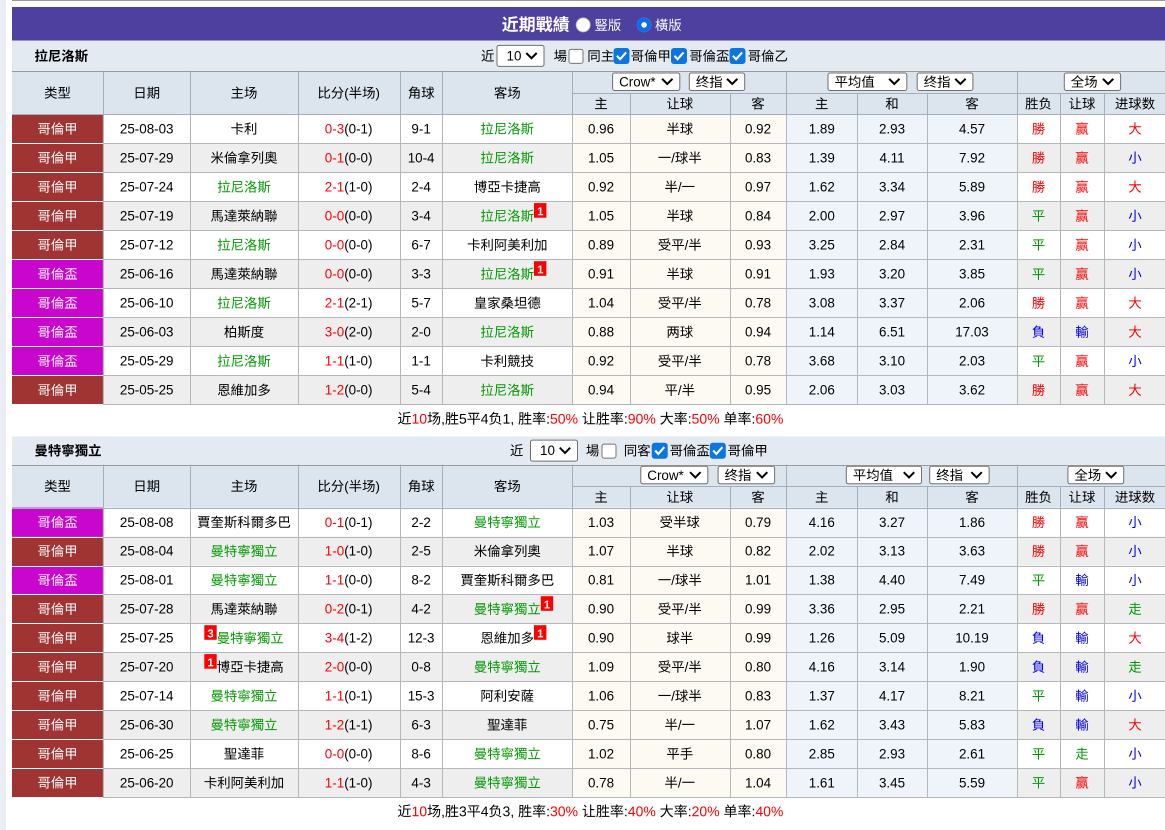  What do you see at coordinates (358, 522) in the screenshot?
I see `svg-text: (0-1)` at bounding box center [358, 522].